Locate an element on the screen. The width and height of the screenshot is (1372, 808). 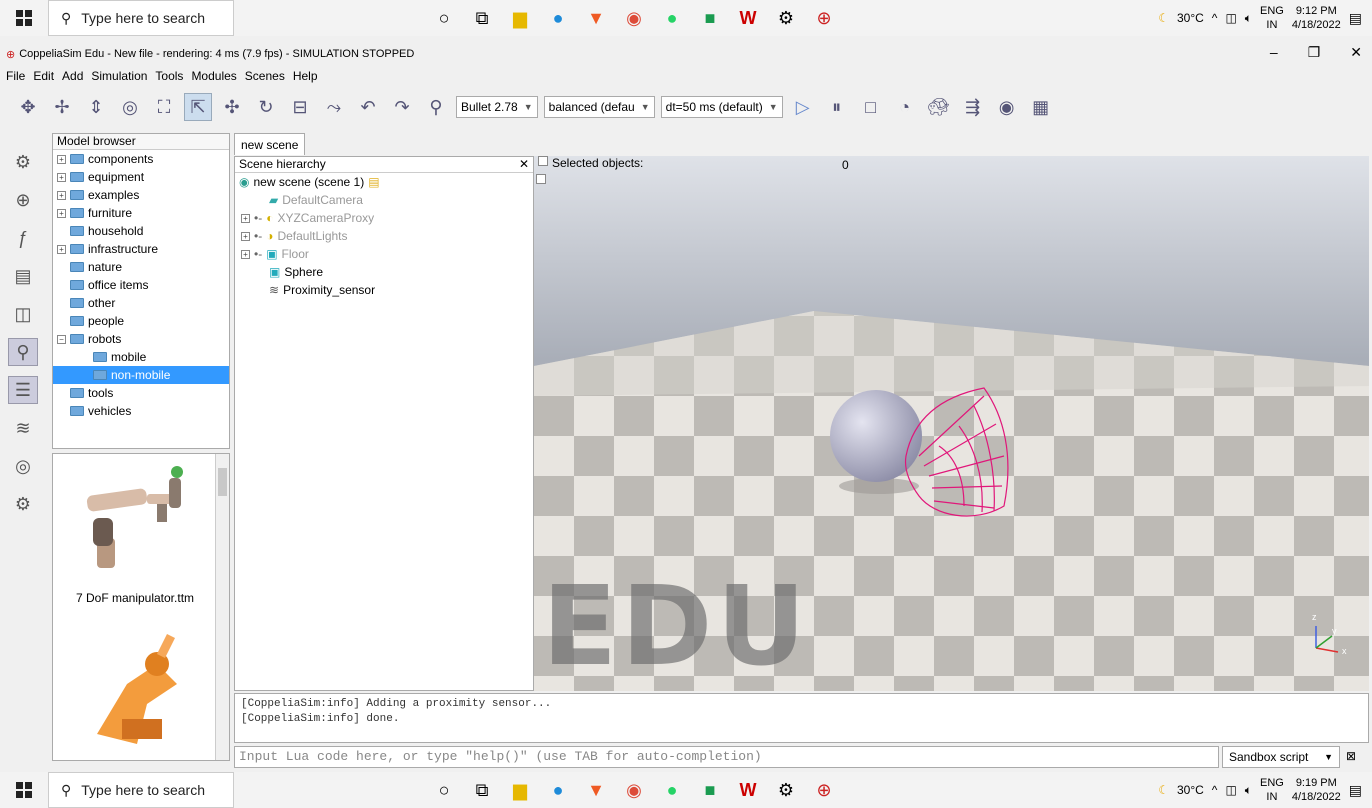
stop-icon: □ is located at coordinates (871, 107).